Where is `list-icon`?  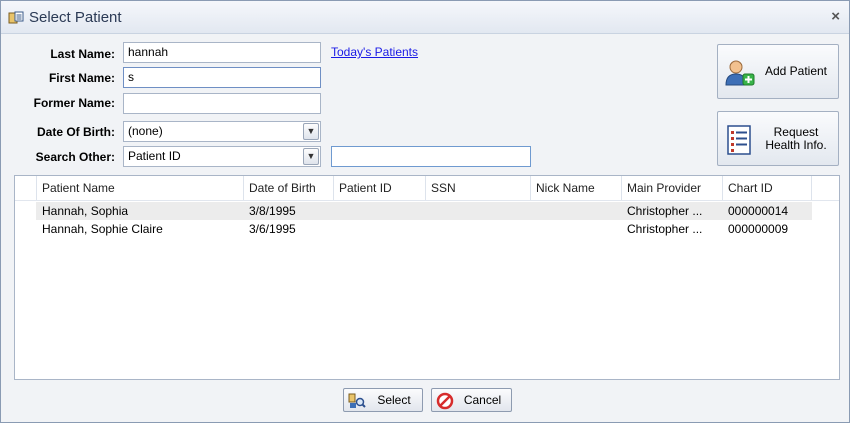 list-icon is located at coordinates (739, 140).